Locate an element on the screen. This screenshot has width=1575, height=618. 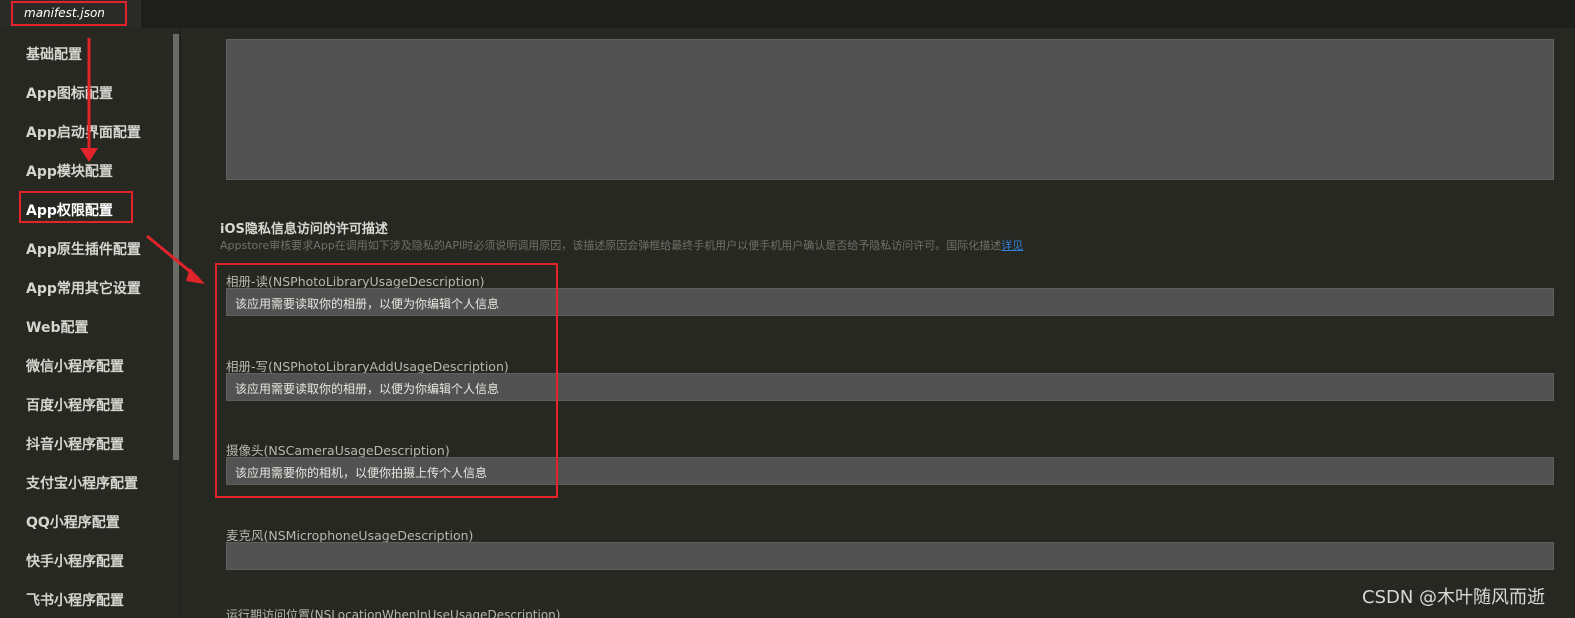
sidebar-item-web: Web配置 is located at coordinates (57, 327).